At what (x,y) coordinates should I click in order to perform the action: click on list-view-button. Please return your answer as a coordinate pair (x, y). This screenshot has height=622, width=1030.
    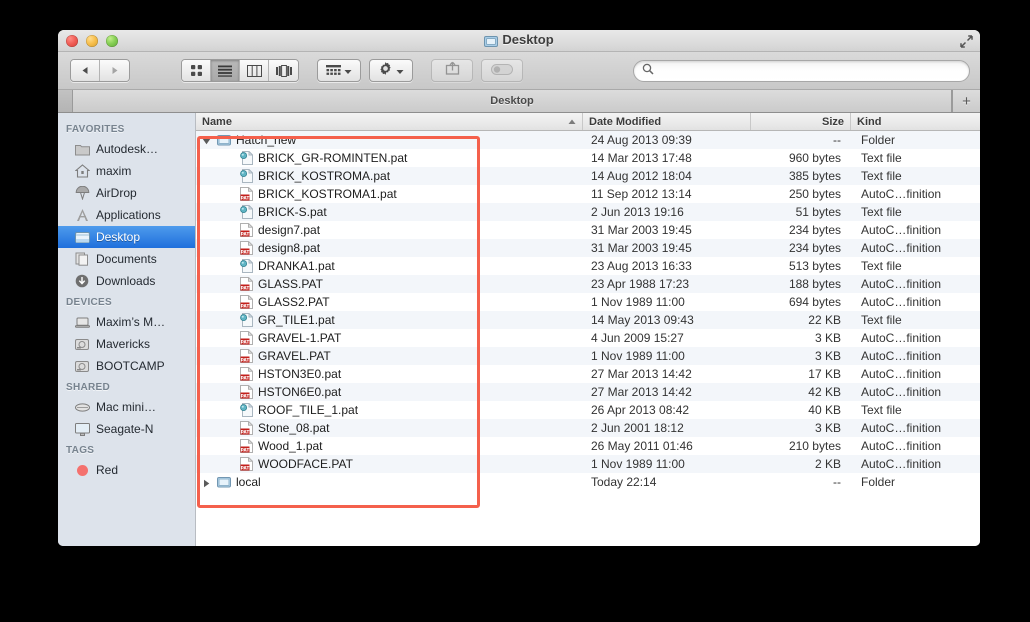
    Looking at the image, I should click on (225, 70).